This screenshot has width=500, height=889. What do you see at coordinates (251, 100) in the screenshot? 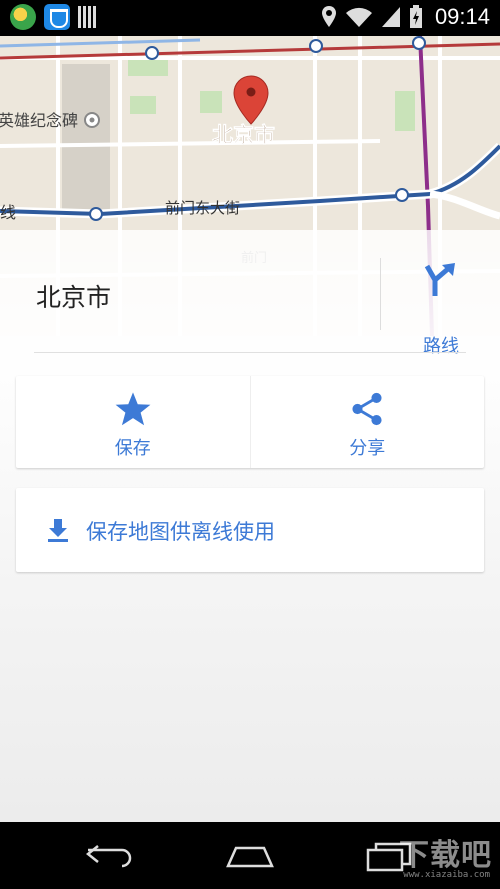
I see `map-pin-icon` at bounding box center [251, 100].